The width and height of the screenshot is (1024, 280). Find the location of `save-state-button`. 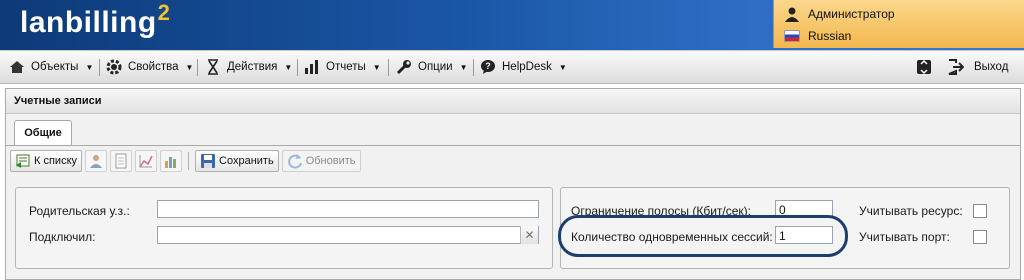

save-state-button is located at coordinates (924, 67).